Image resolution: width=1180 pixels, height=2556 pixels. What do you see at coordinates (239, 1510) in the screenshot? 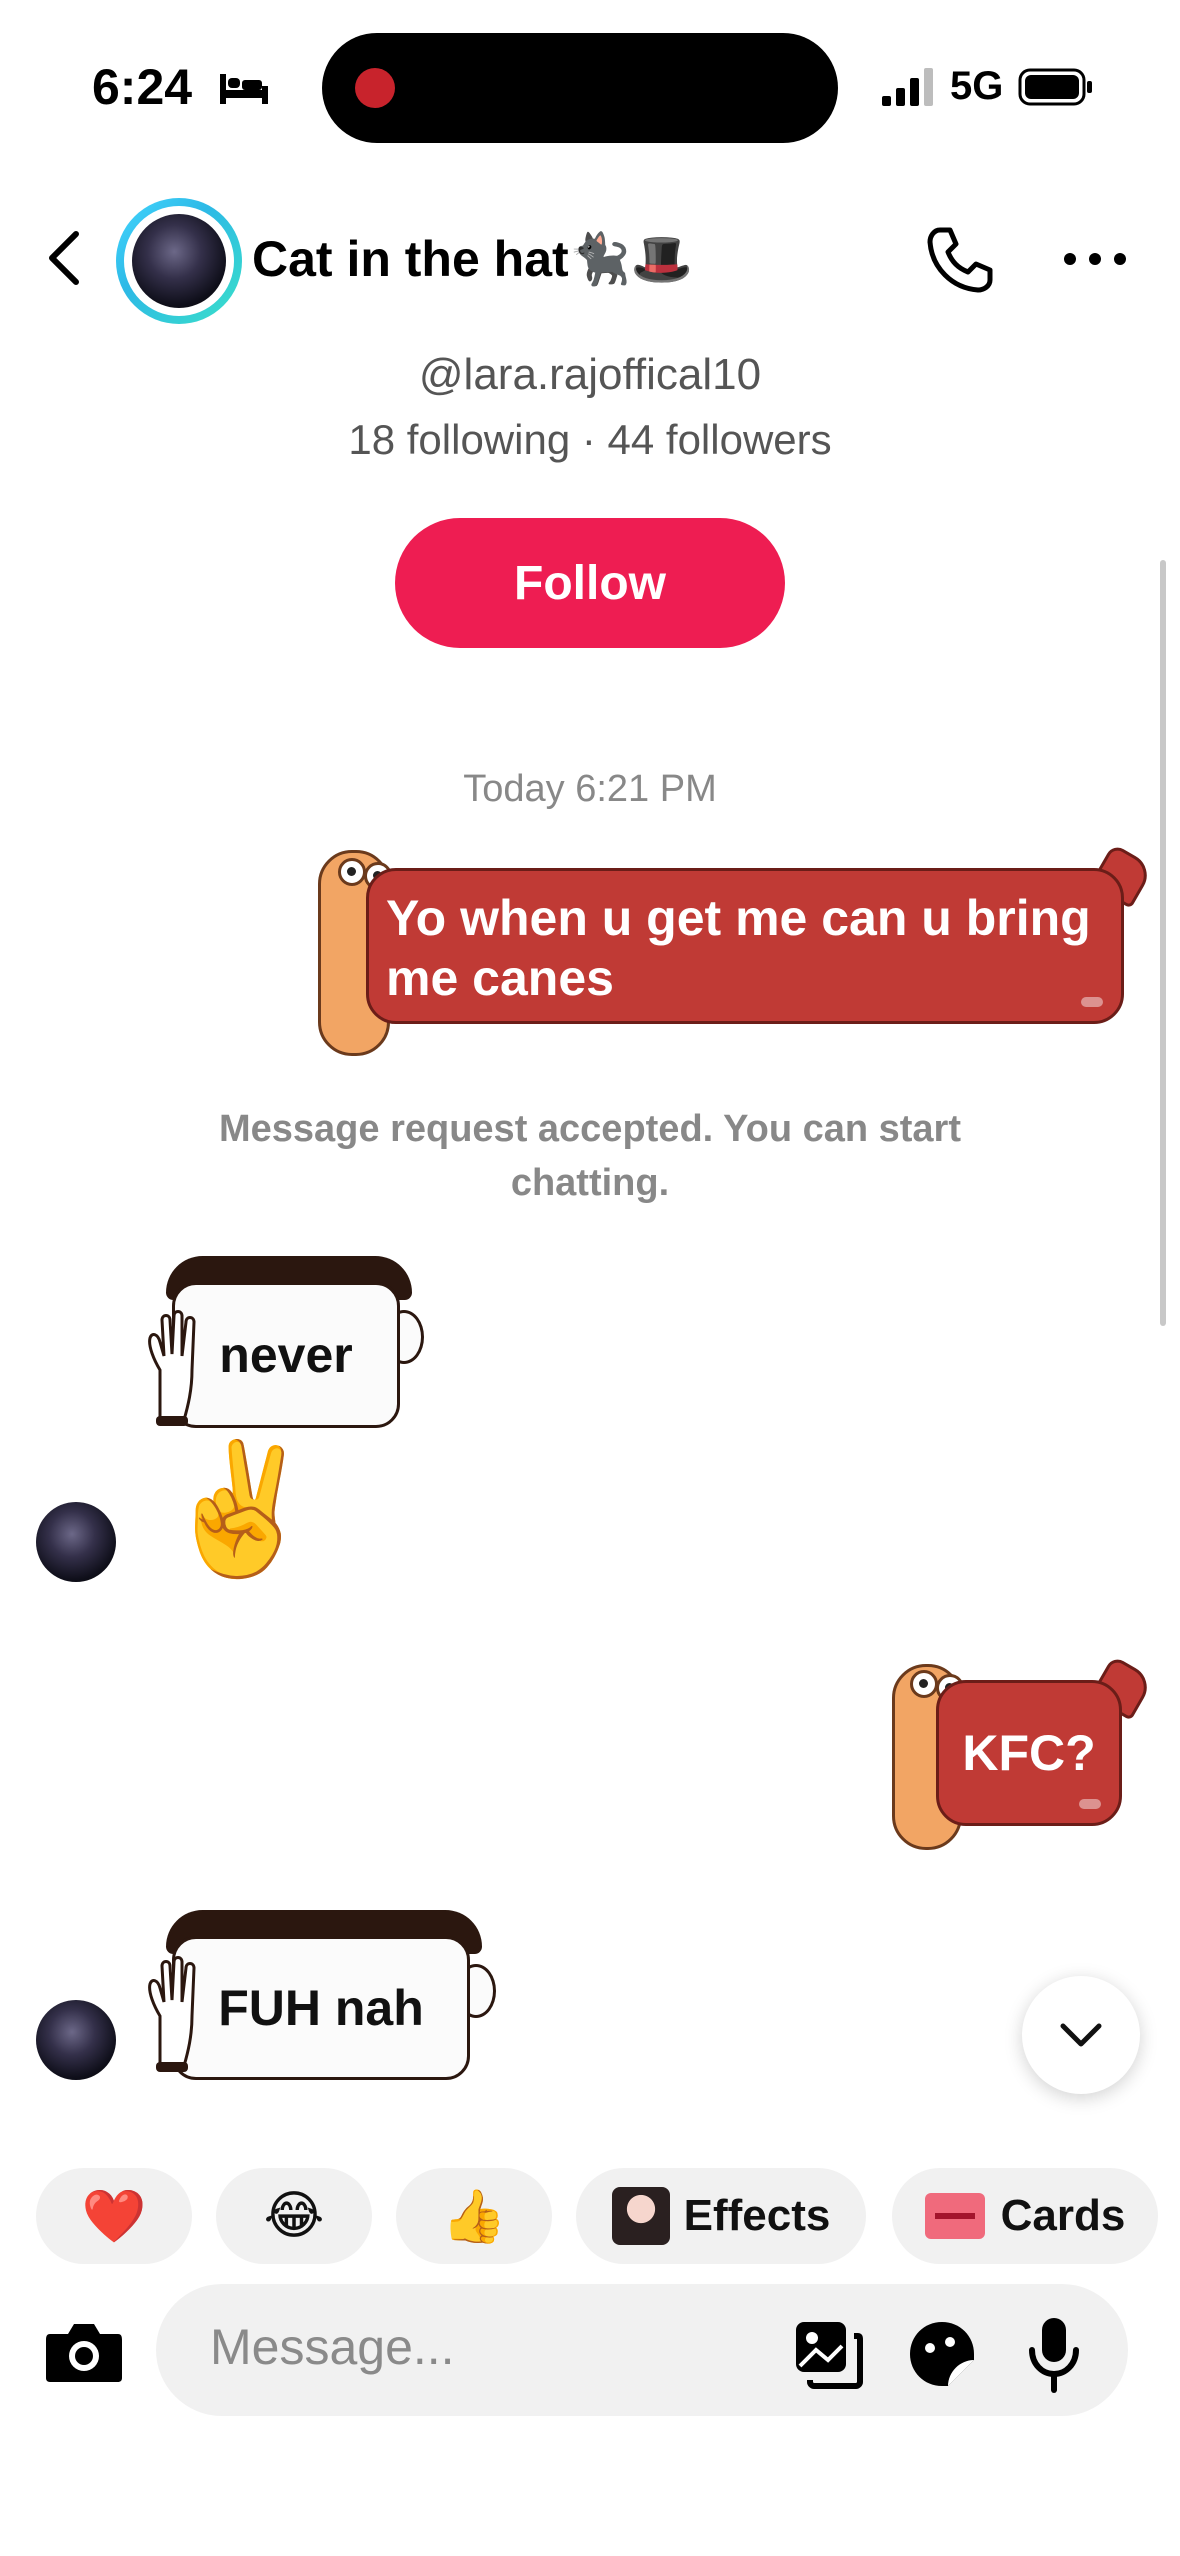
I see `emoji-message: ✌️` at bounding box center [239, 1510].